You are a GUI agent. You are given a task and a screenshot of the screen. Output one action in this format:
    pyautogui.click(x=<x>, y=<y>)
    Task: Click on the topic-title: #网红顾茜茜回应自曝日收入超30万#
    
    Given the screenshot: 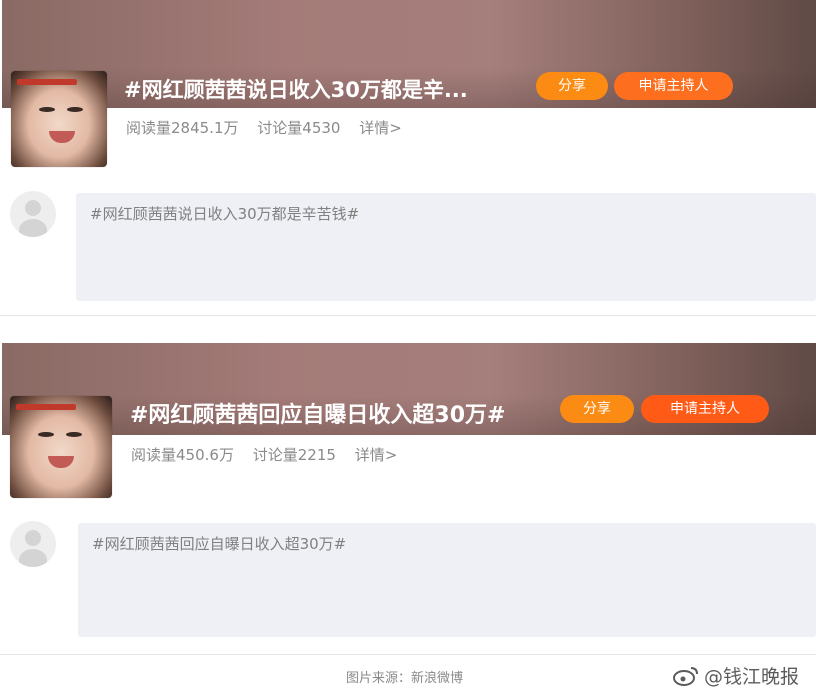 What is the action you would take?
    pyautogui.click(x=317, y=413)
    